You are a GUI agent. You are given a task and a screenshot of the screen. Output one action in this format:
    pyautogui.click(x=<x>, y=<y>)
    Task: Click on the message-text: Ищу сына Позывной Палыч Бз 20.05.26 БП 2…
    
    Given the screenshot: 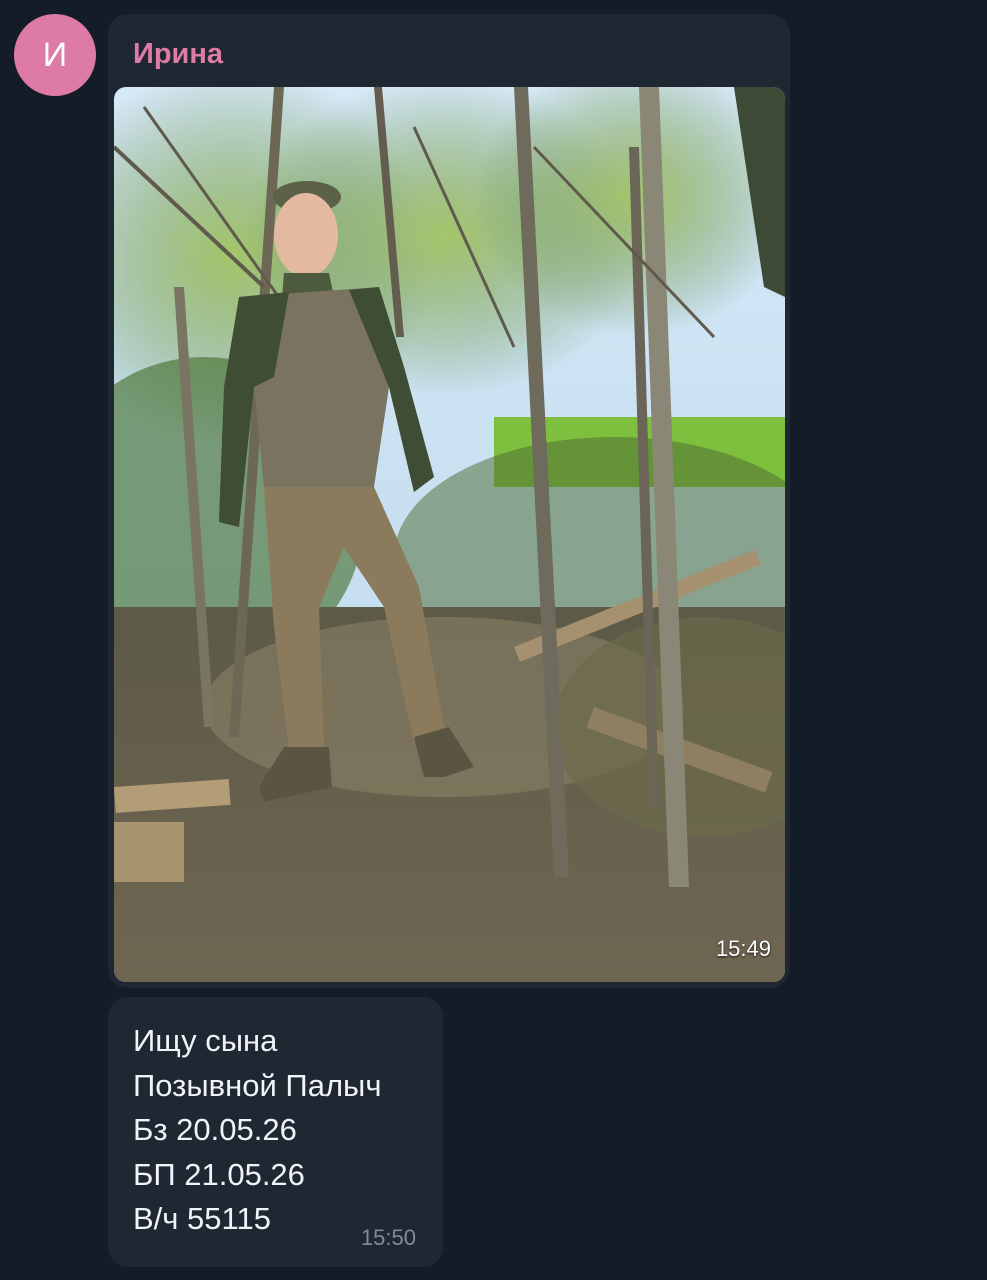 What is the action you would take?
    pyautogui.click(x=257, y=1130)
    